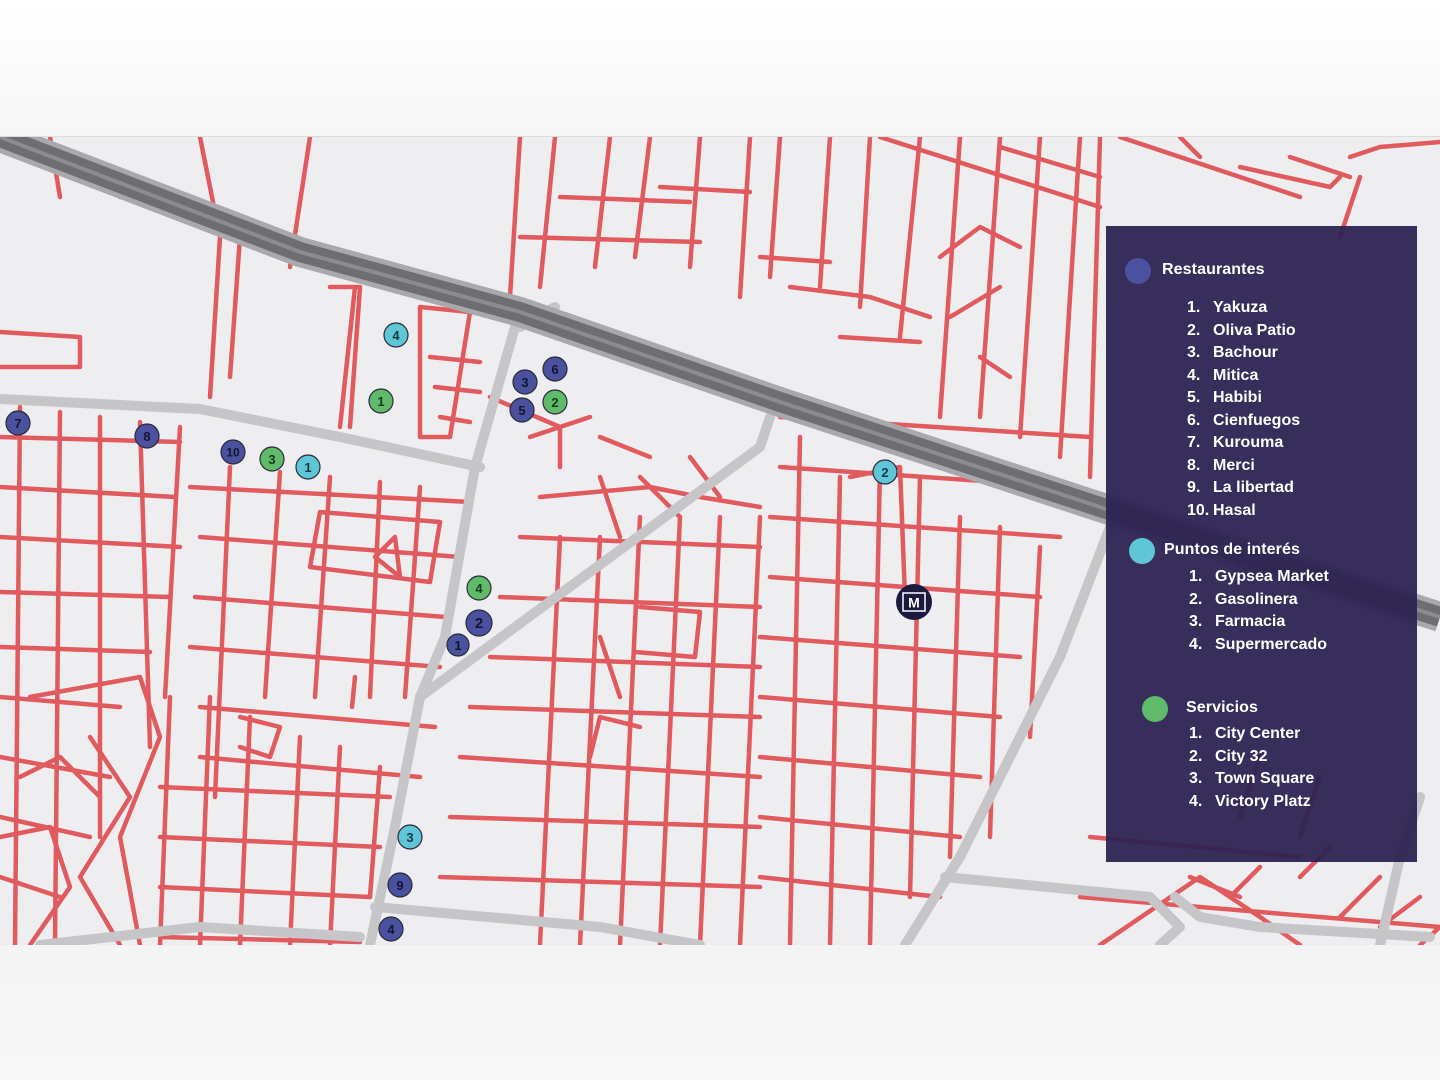 The width and height of the screenshot is (1440, 1080). I want to click on interest-marker-label: 1, so click(307, 467).